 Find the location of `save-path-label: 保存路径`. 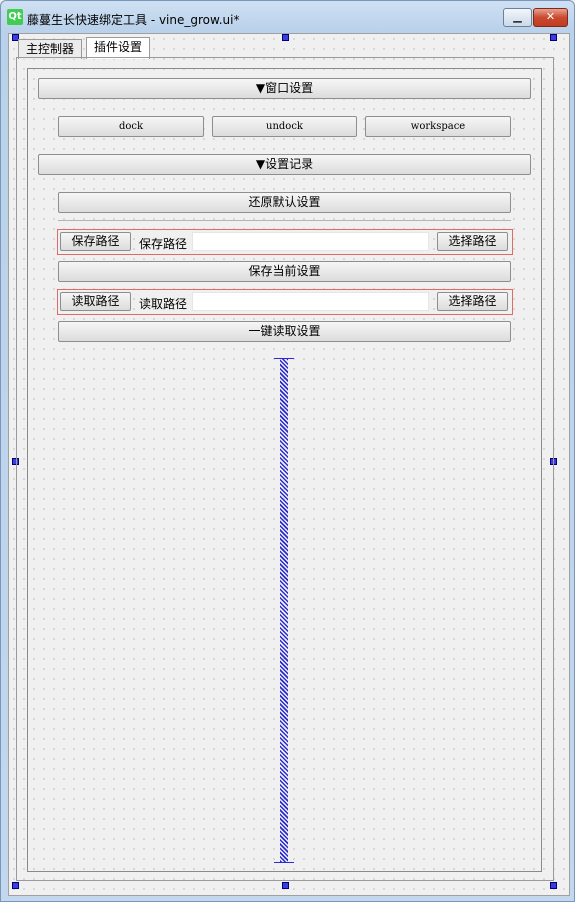

save-path-label: 保存路径 is located at coordinates (163, 244).